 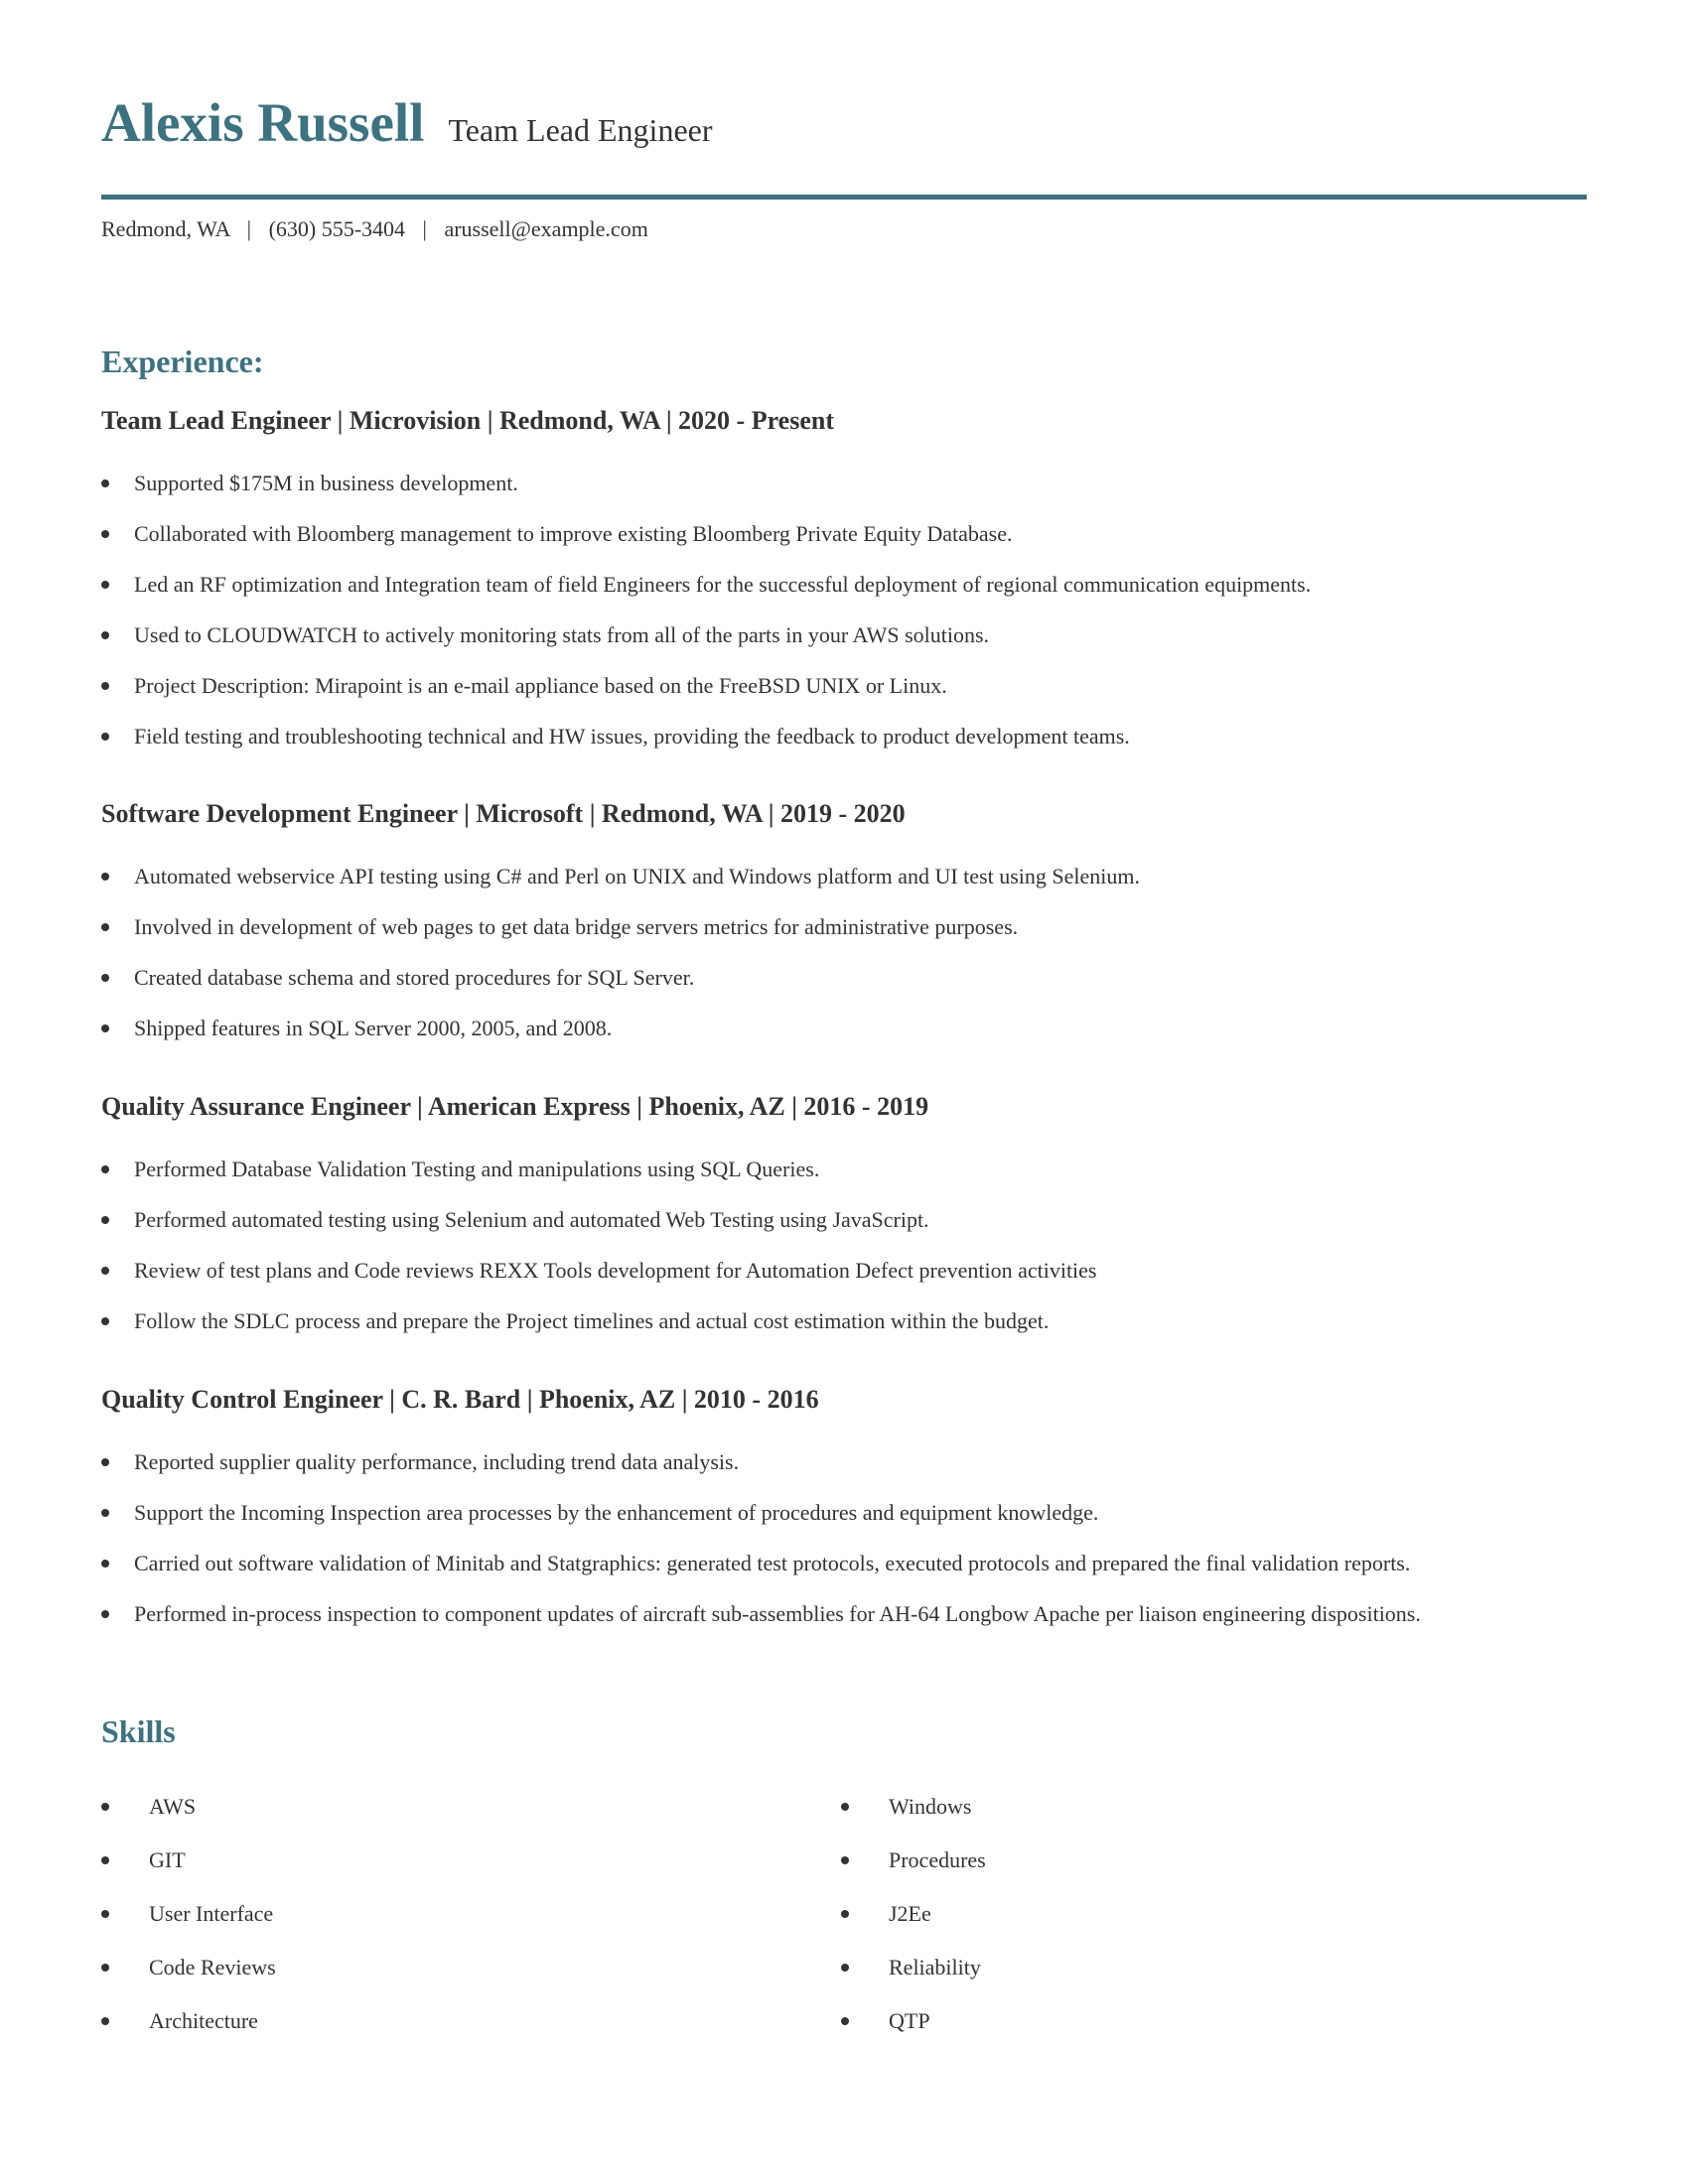 I want to click on skill-item: AWS, so click(x=188, y=1820).